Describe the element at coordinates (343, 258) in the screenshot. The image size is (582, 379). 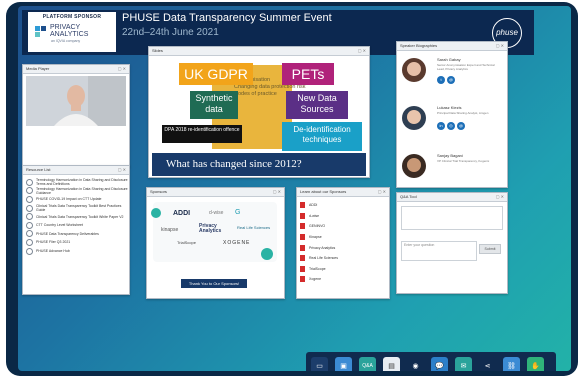
I see `sponsor-document-link: Real Life Sciences` at that location.